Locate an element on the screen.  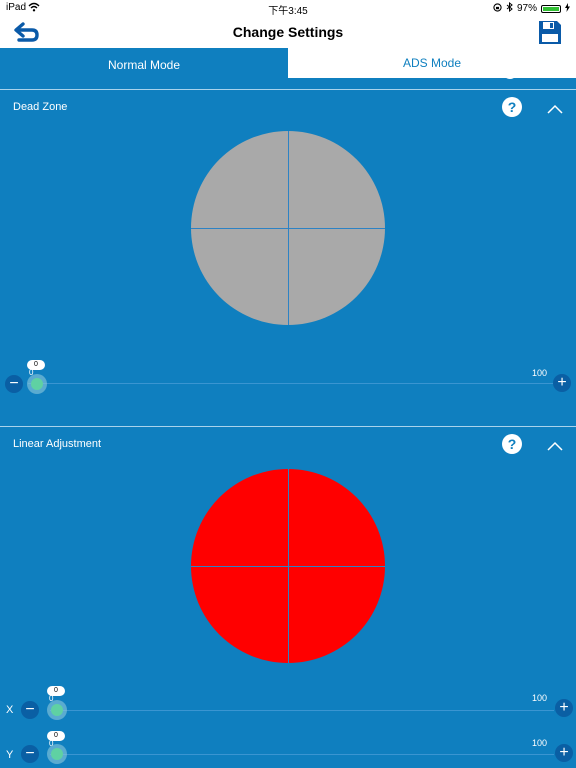
tab-ads-mode: ADS Mode is located at coordinates (432, 63).